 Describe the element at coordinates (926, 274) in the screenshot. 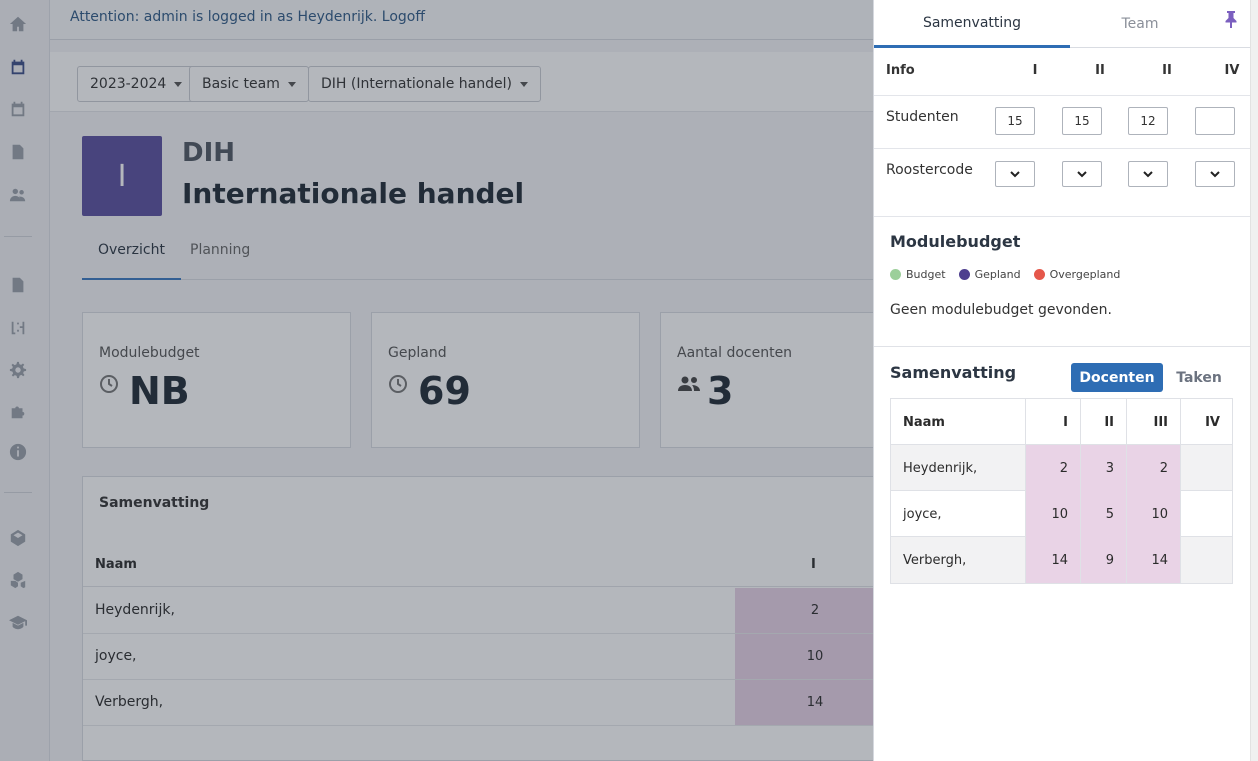

I see `legend-label: Budget` at that location.